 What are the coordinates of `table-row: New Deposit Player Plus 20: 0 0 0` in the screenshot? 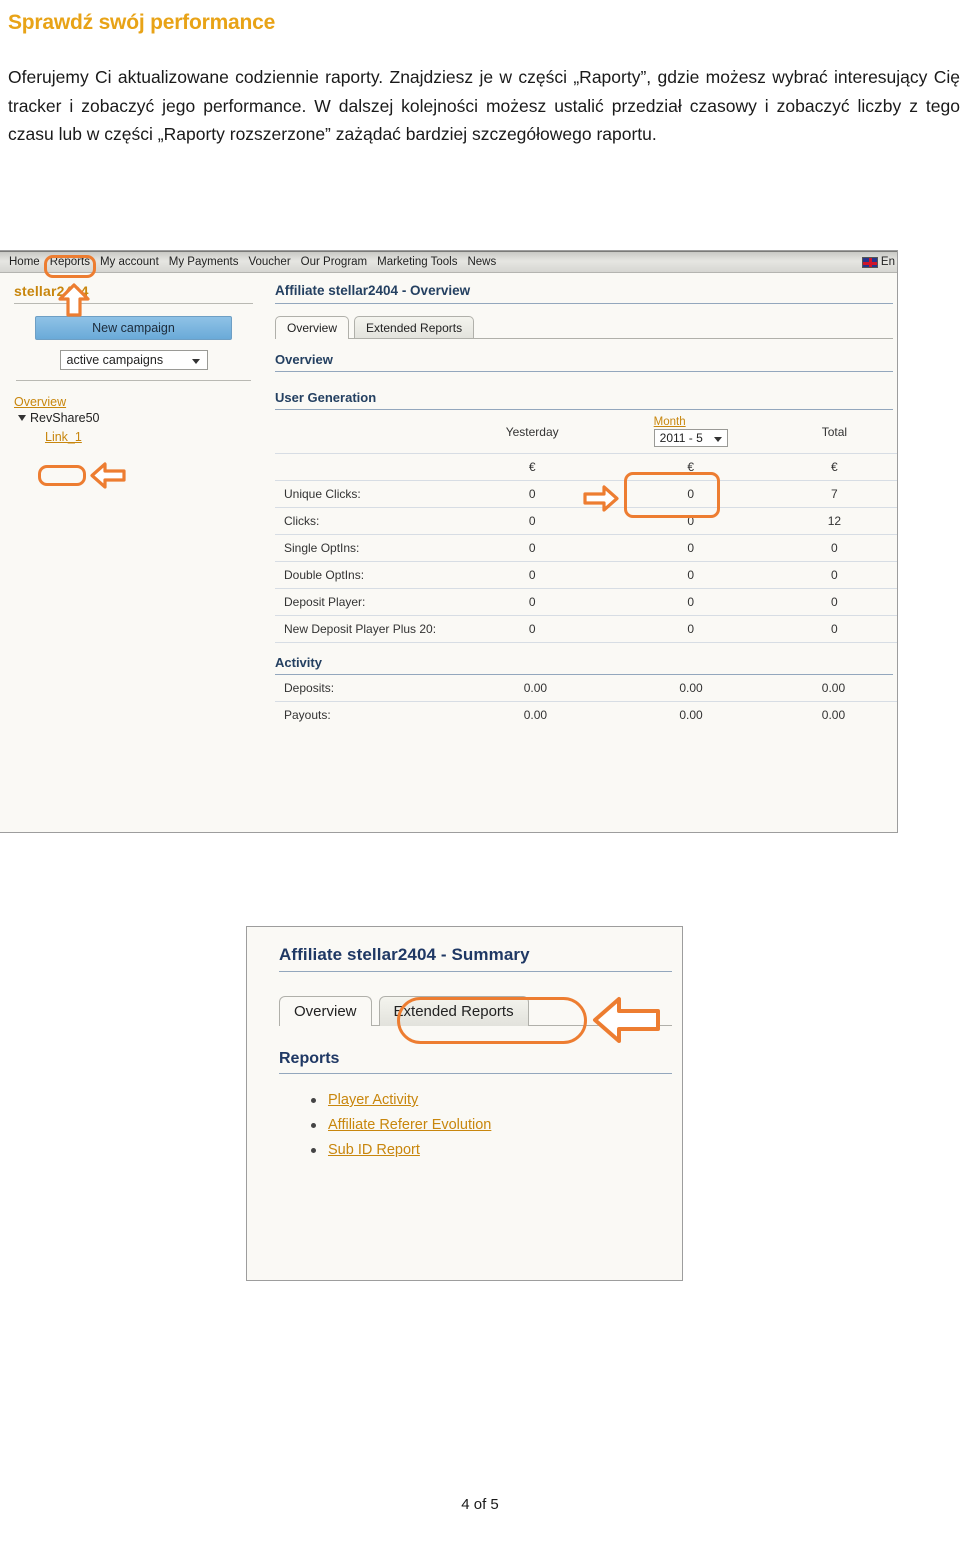 It's located at (586, 629).